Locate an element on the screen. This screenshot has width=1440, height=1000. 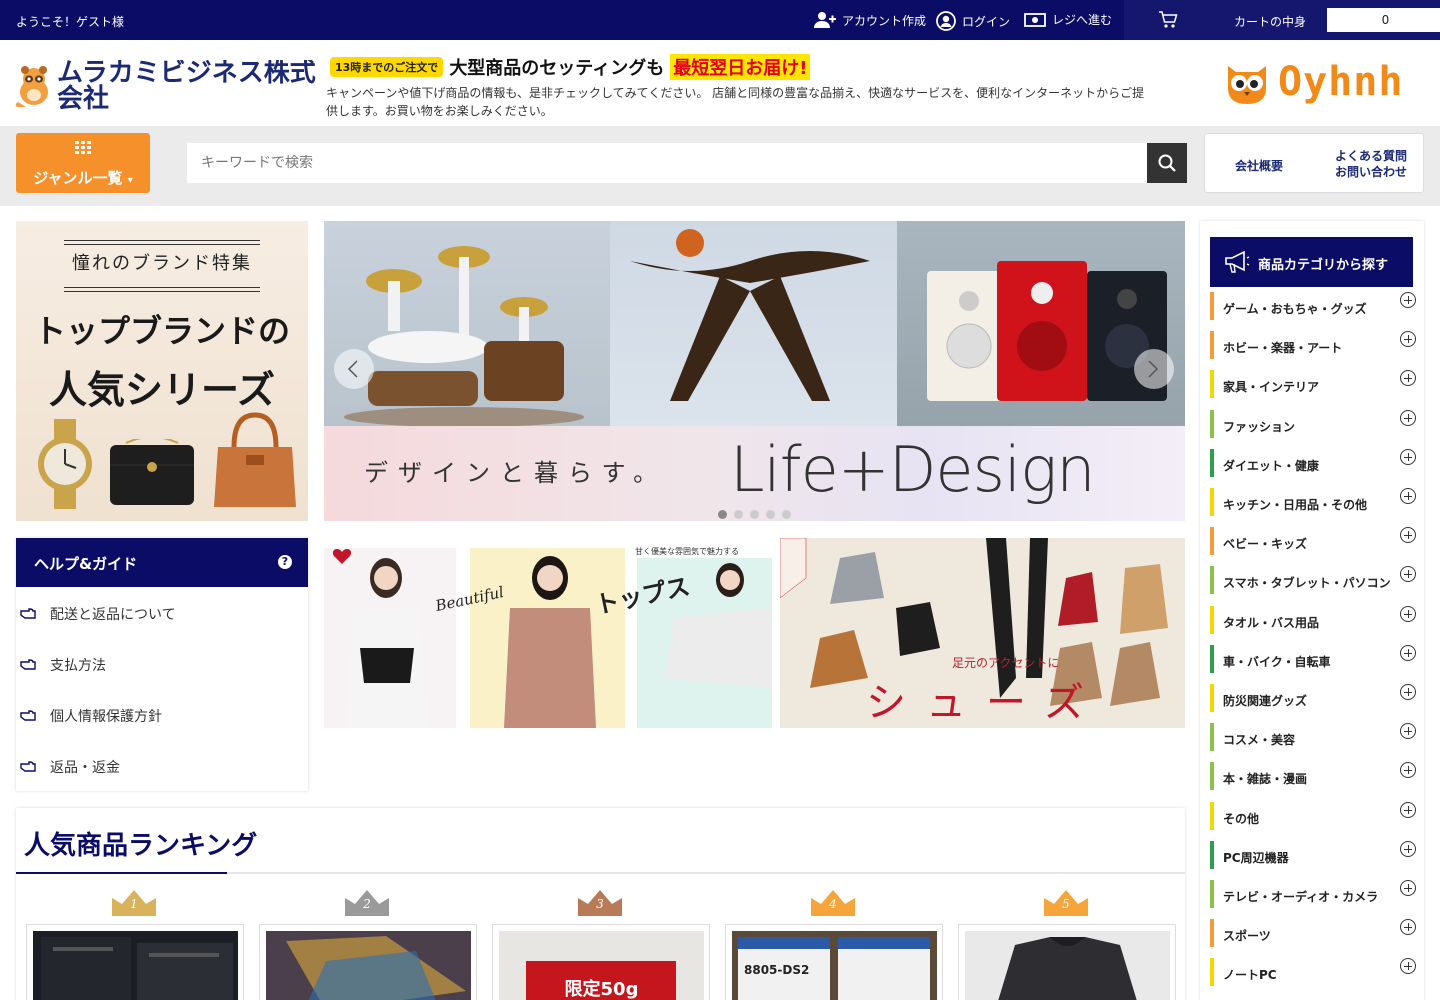
pointing-hand-icon is located at coordinates (28, 766).